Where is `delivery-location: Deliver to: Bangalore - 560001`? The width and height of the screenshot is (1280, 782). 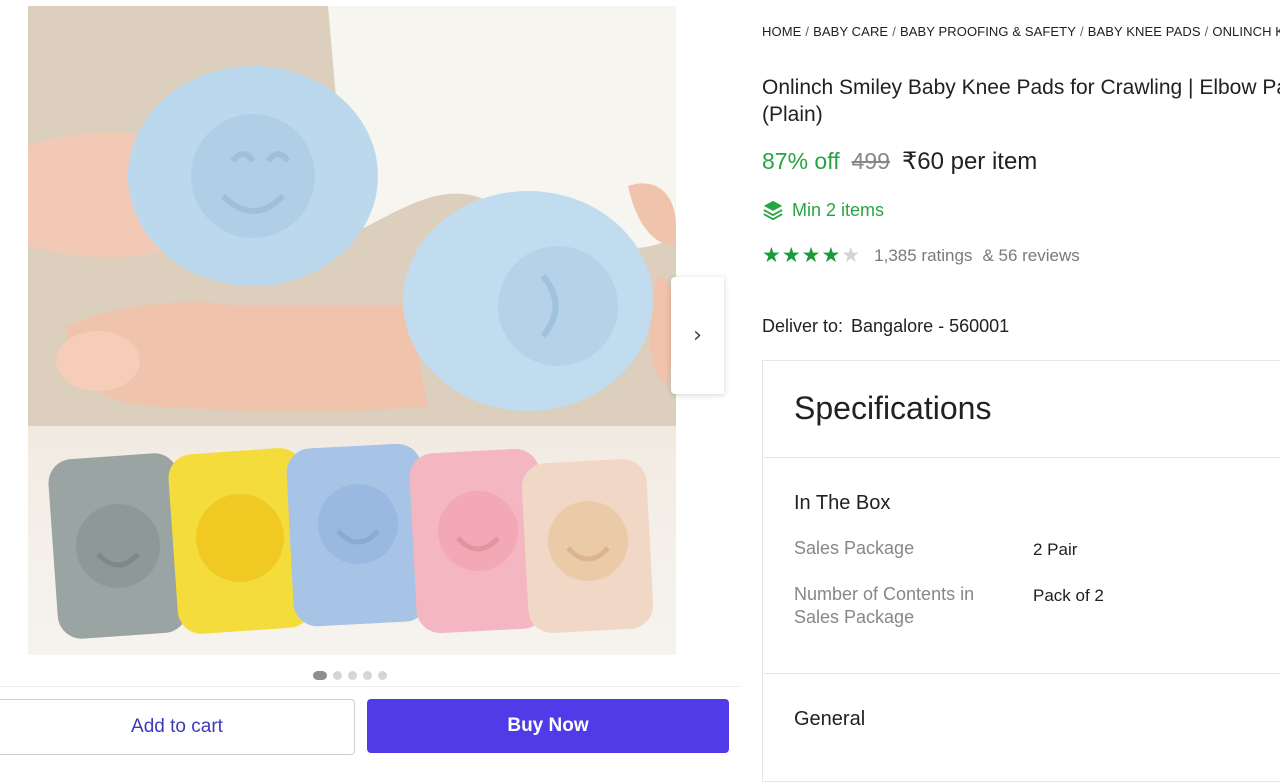 delivery-location: Deliver to: Bangalore - 560001 is located at coordinates (885, 326).